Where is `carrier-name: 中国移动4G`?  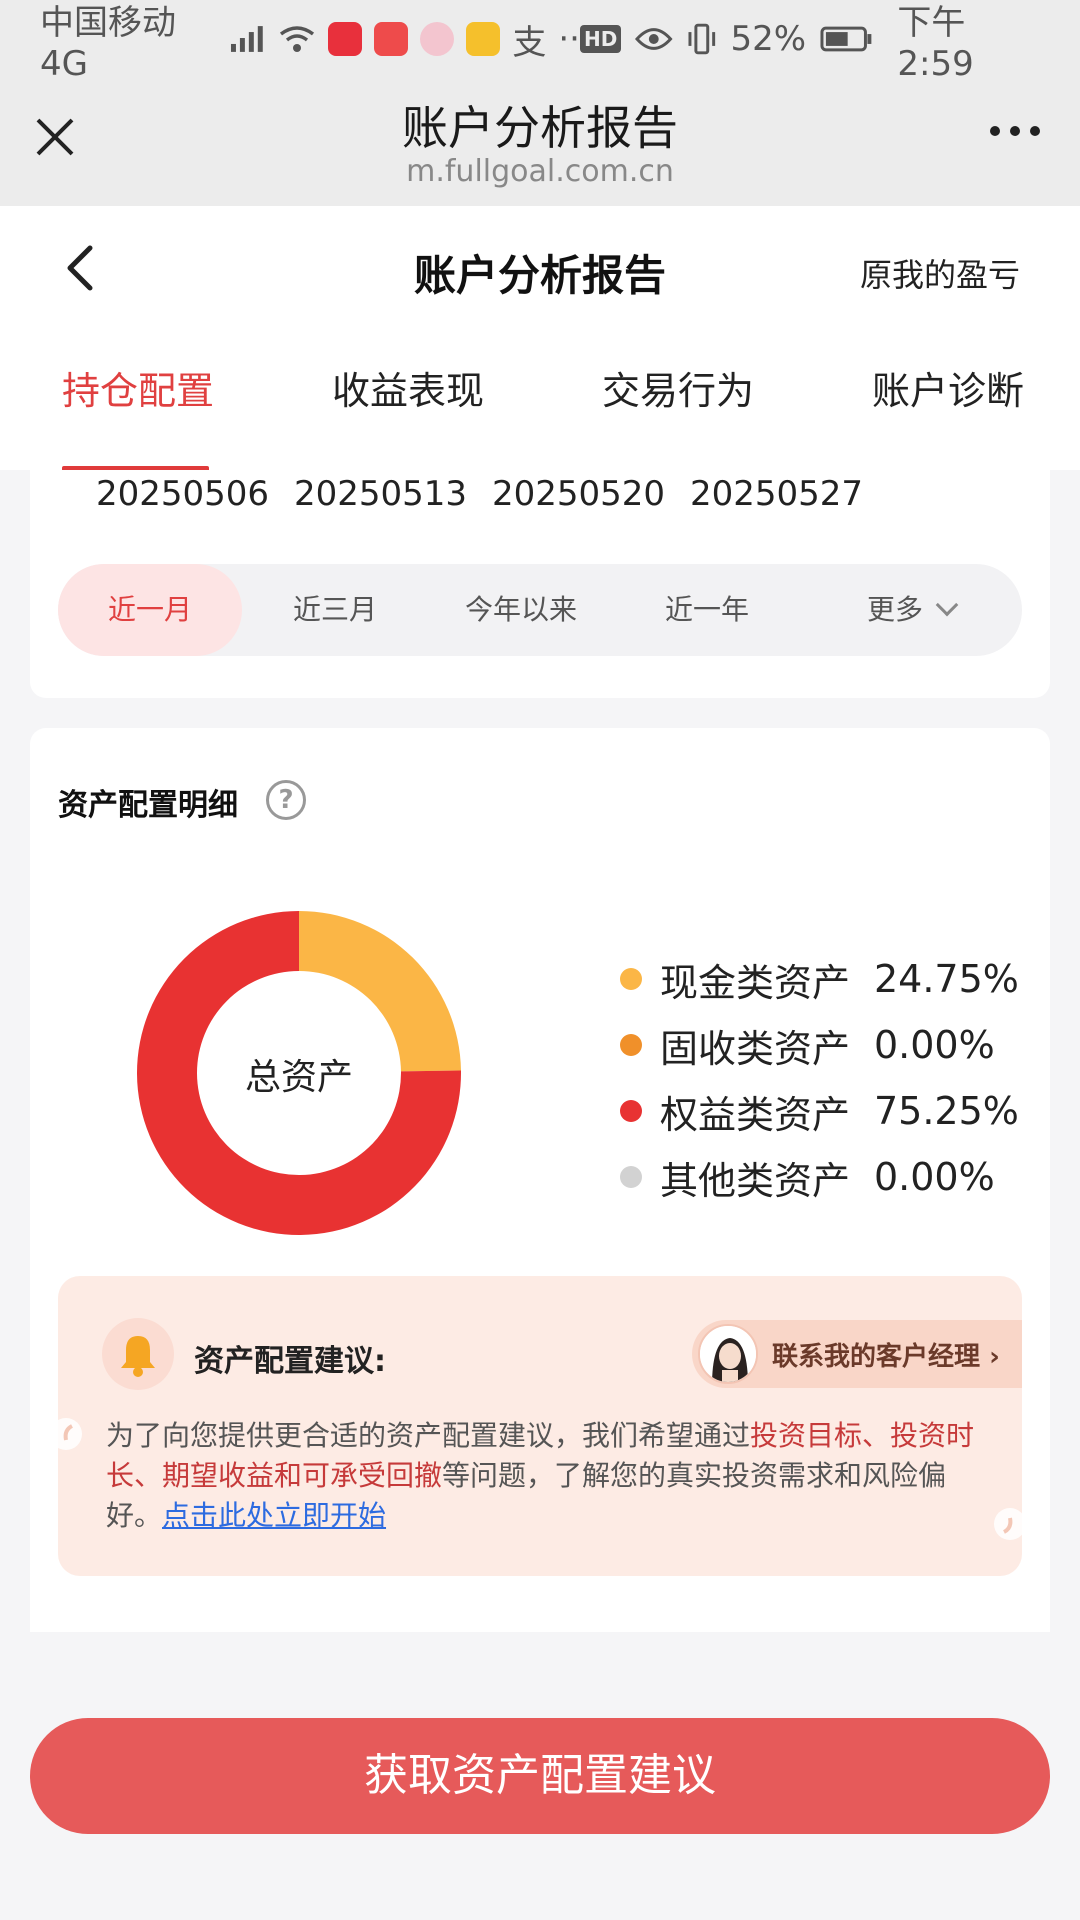
carrier-name: 中国移动4G is located at coordinates (108, 43).